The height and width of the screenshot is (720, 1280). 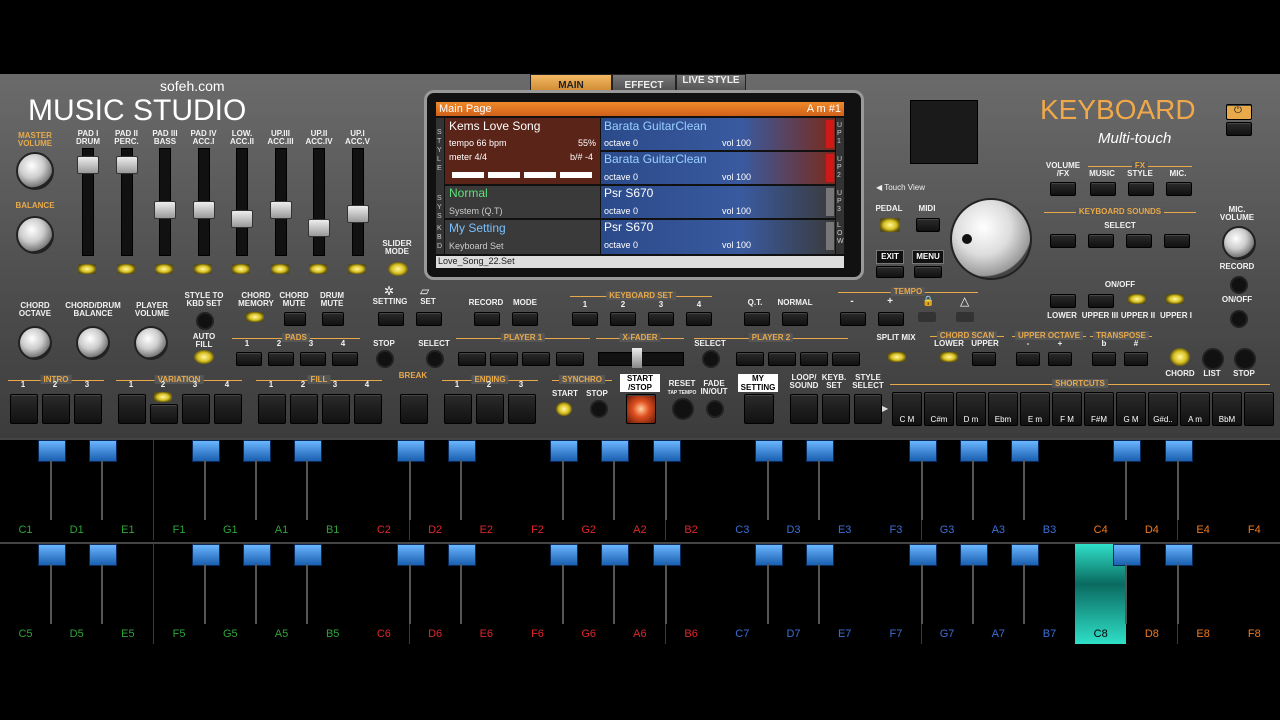 What do you see at coordinates (846, 359) in the screenshot?
I see `player2-transport-button` at bounding box center [846, 359].